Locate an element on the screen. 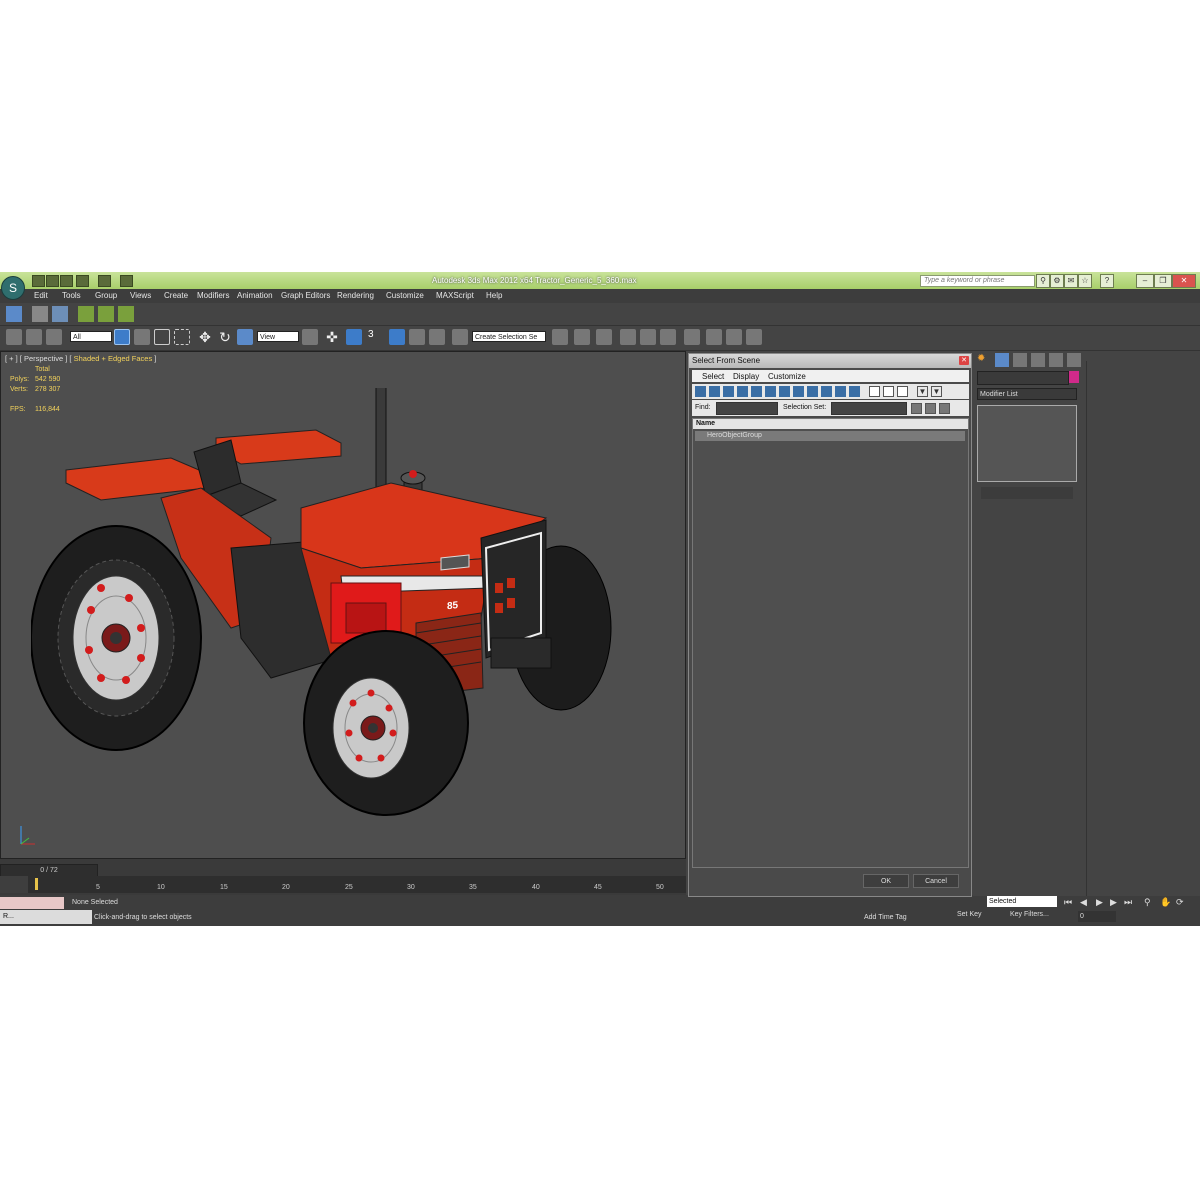  track-bar: 5 10 15 20 25 30 35 40 45 50 is located at coordinates (343, 884).